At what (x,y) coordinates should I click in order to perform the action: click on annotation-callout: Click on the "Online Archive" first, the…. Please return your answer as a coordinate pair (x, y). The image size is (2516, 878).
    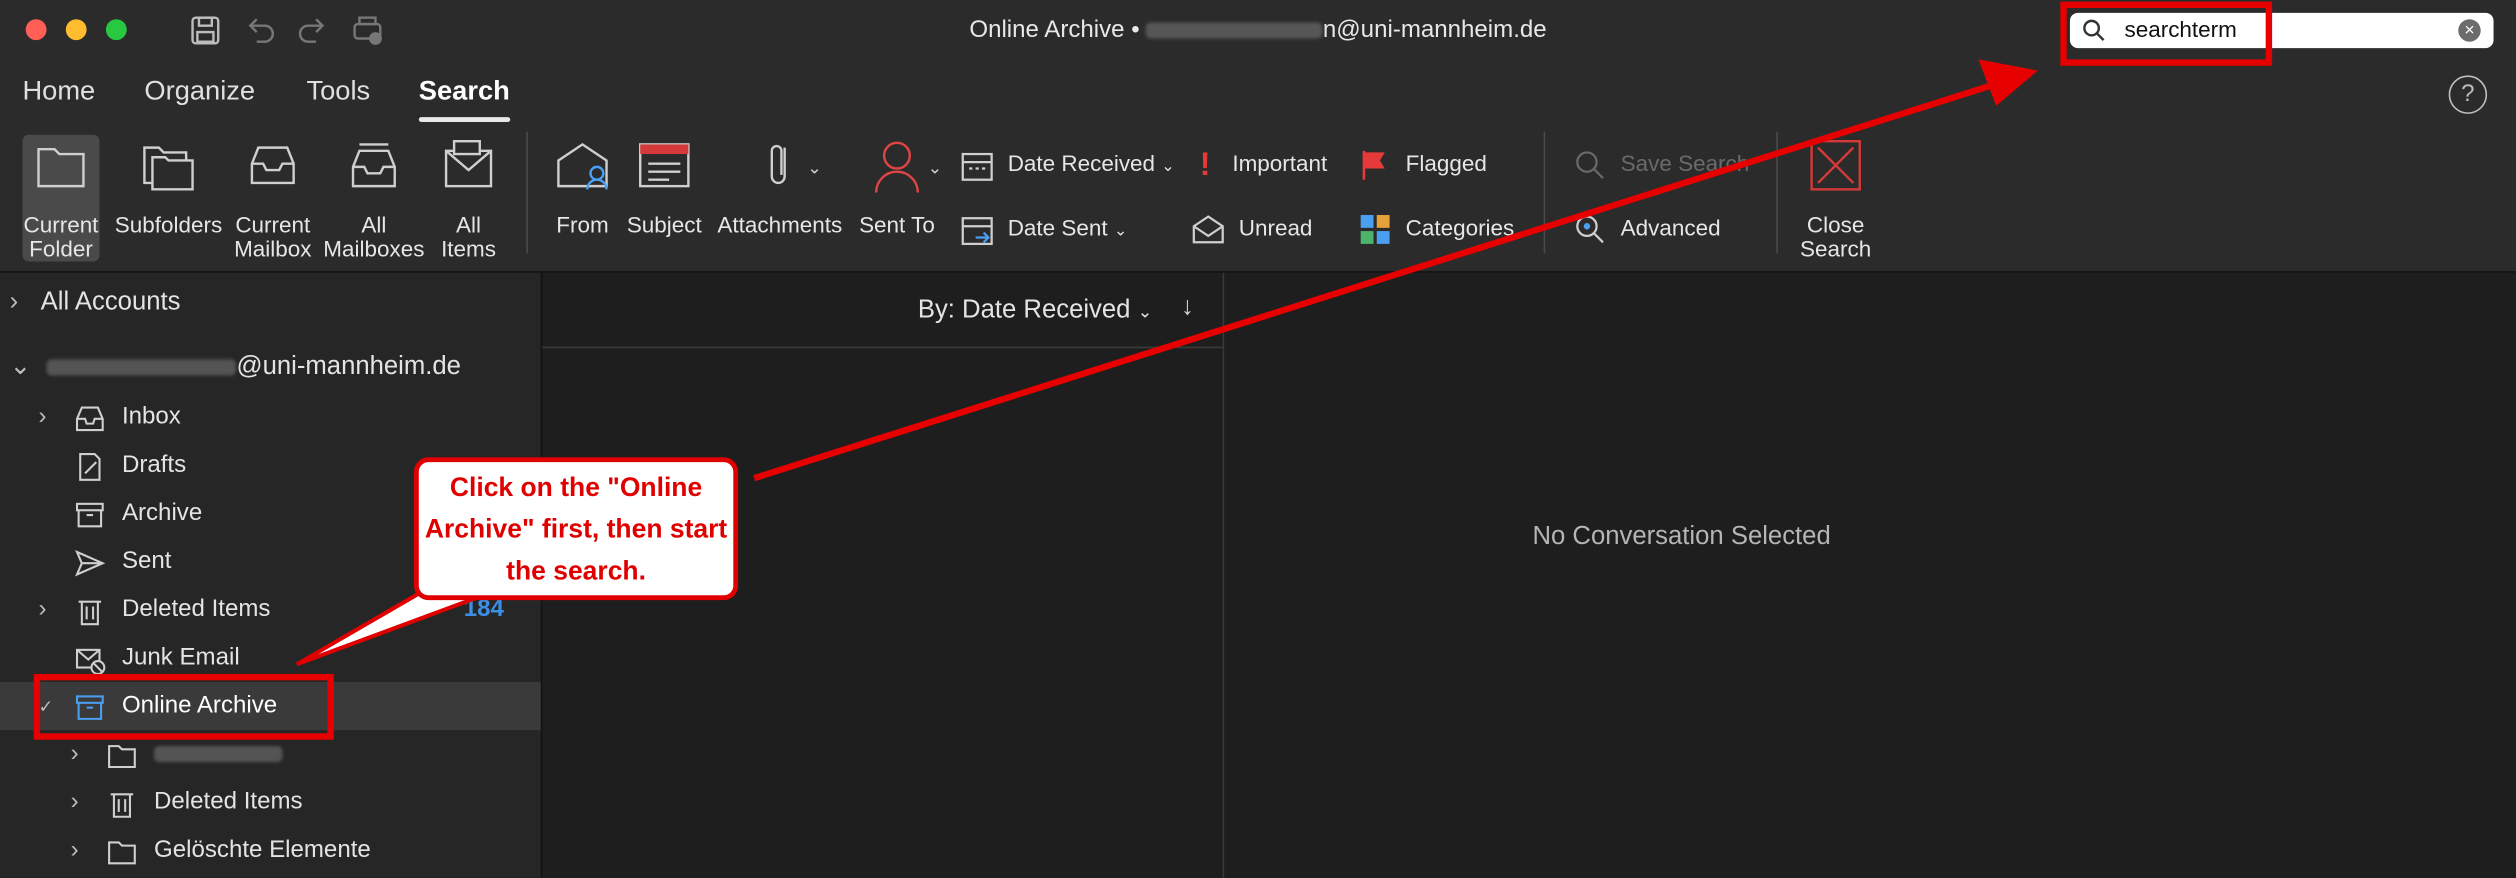
    Looking at the image, I should click on (576, 529).